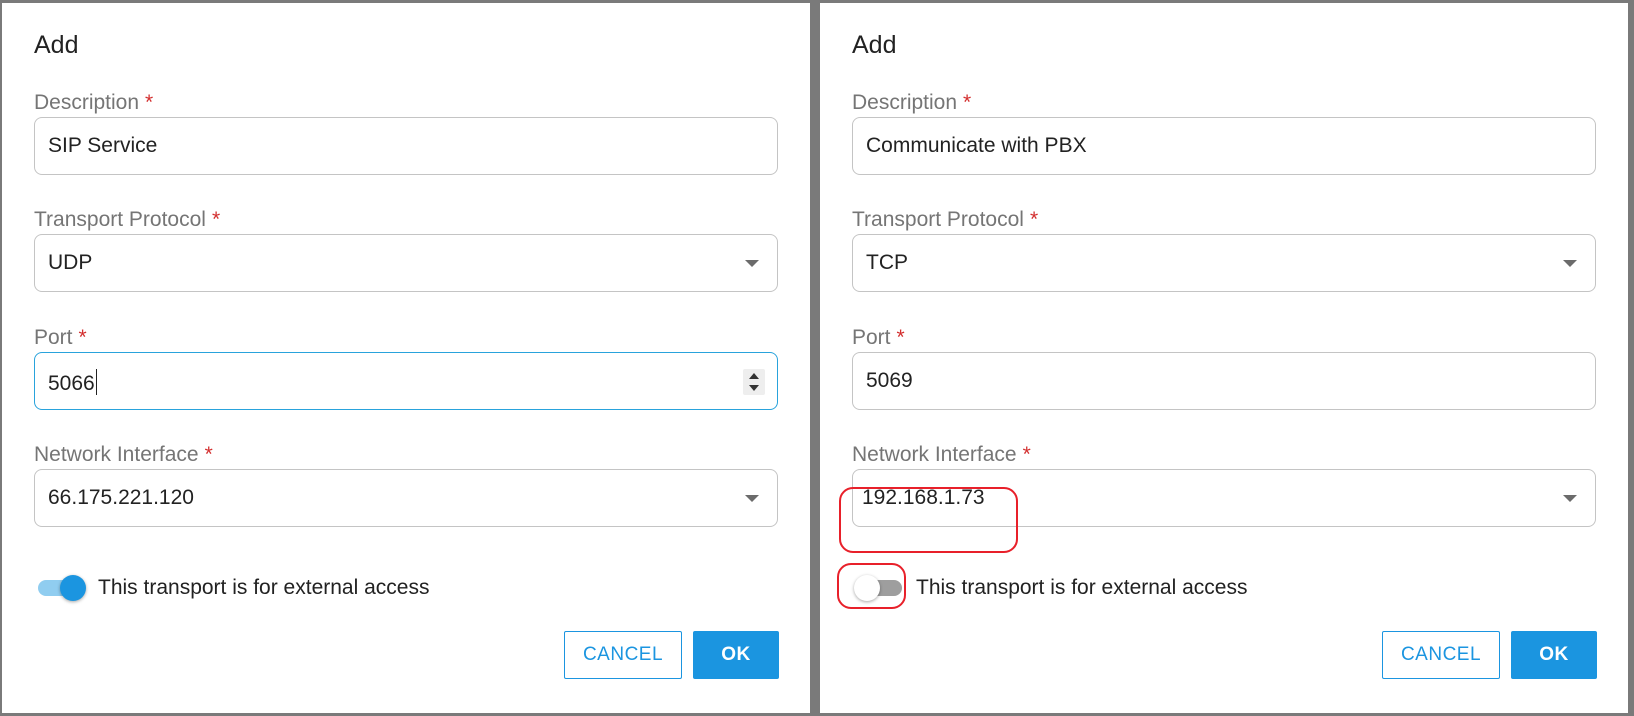  What do you see at coordinates (754, 388) in the screenshot?
I see `spinner-down-icon` at bounding box center [754, 388].